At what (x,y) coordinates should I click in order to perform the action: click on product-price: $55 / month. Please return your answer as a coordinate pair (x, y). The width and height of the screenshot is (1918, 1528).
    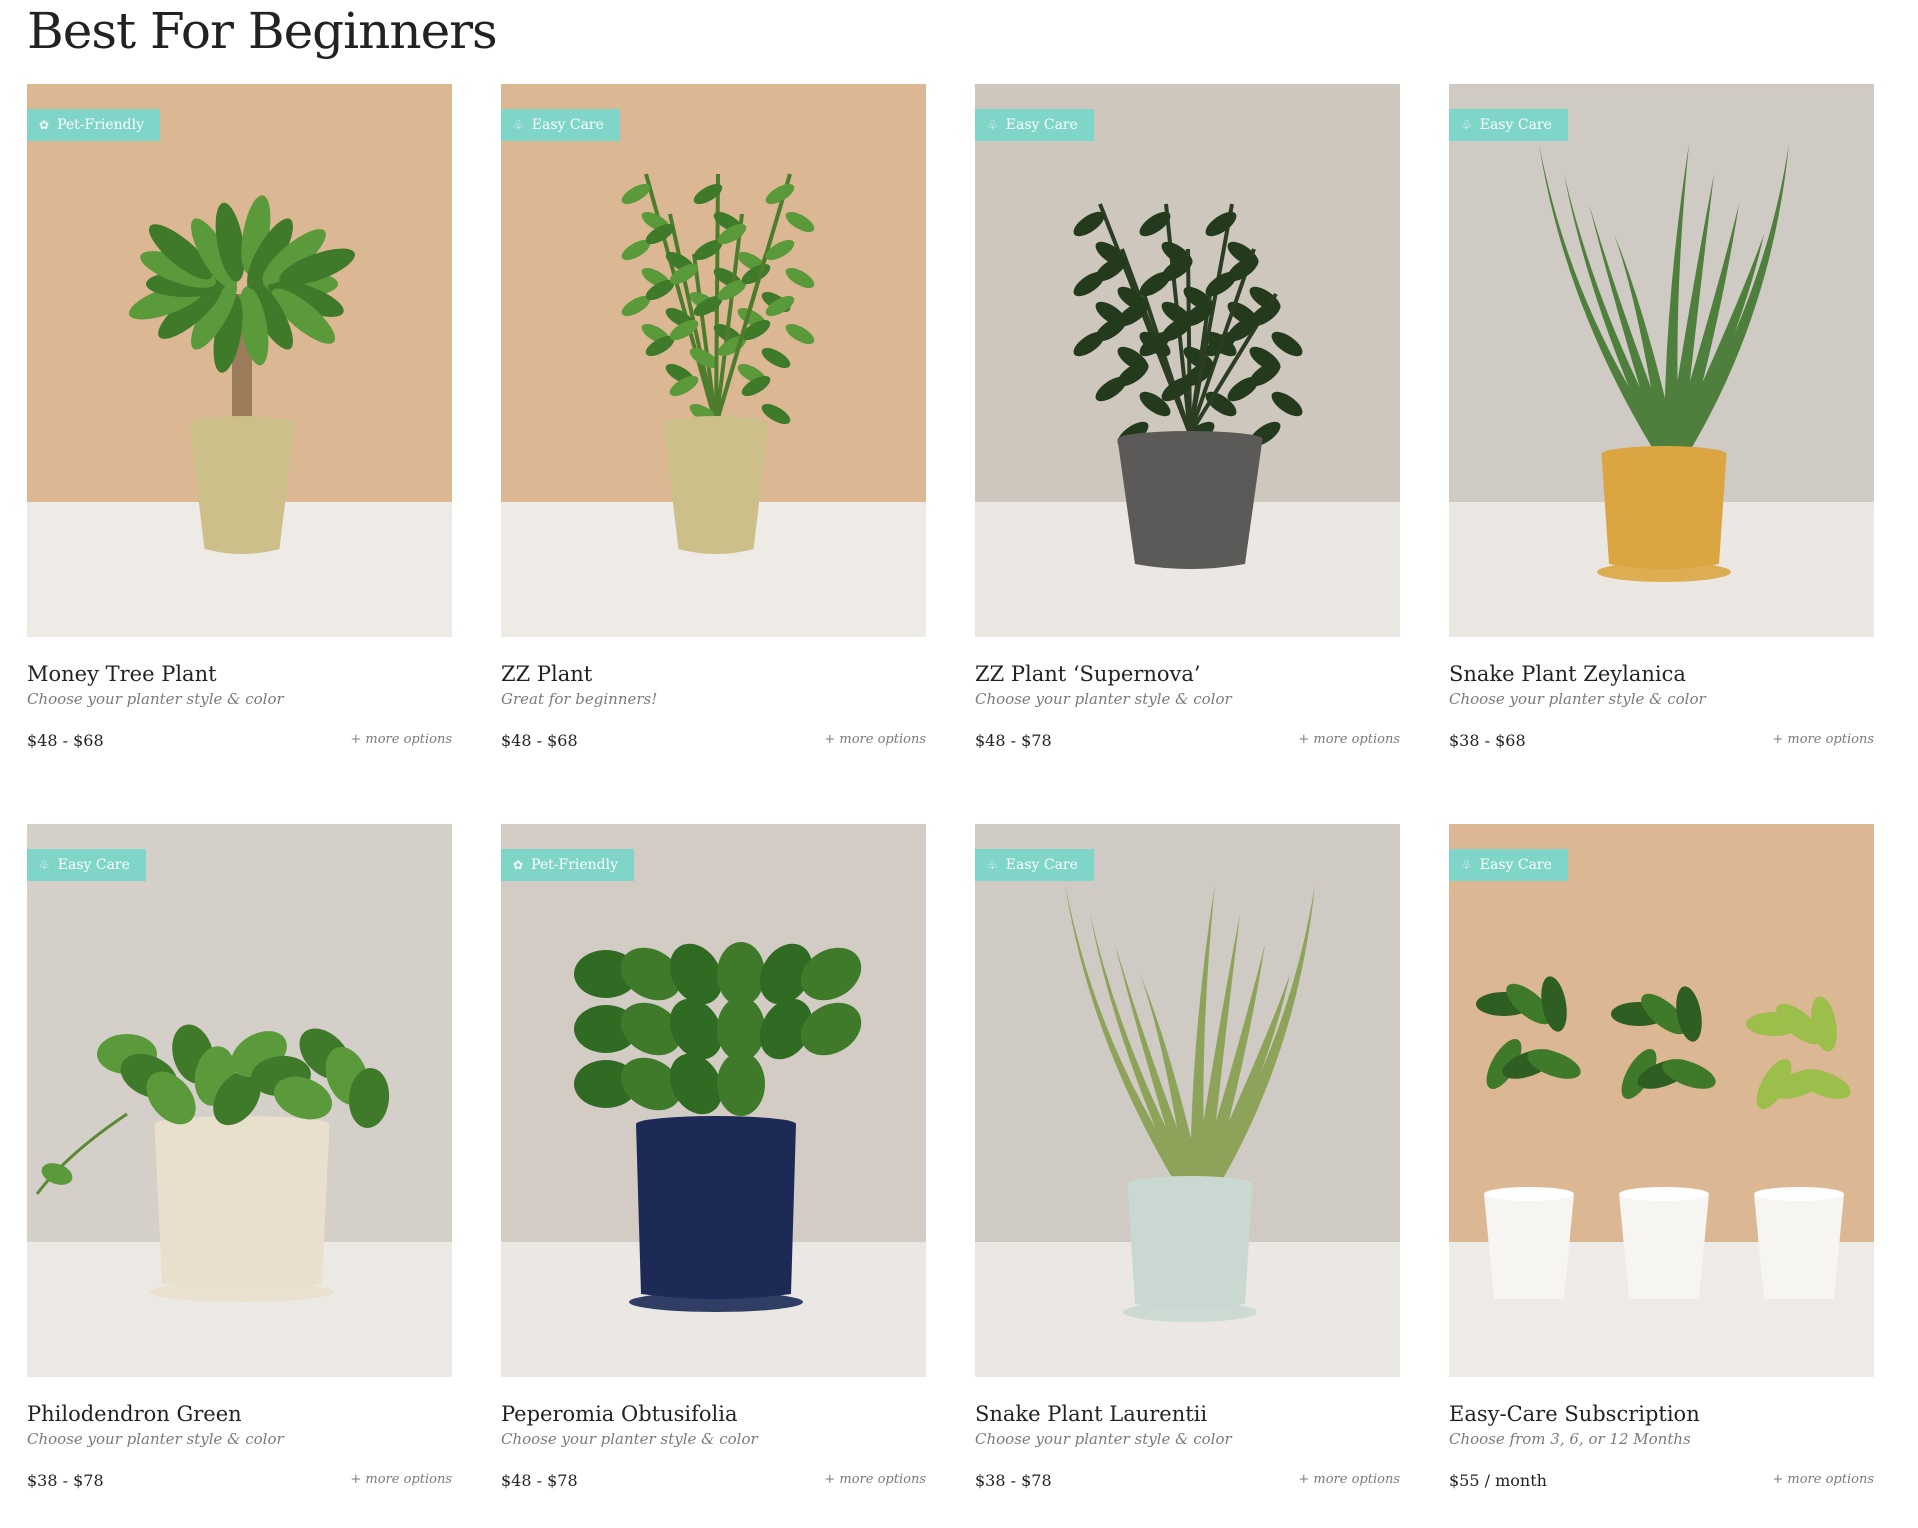
    Looking at the image, I should click on (1498, 1480).